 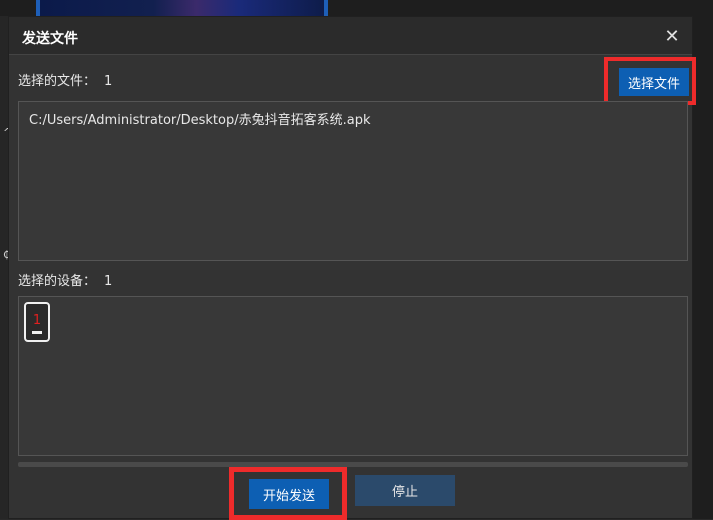 I want to click on selected-devices-count: 1, so click(x=108, y=281).